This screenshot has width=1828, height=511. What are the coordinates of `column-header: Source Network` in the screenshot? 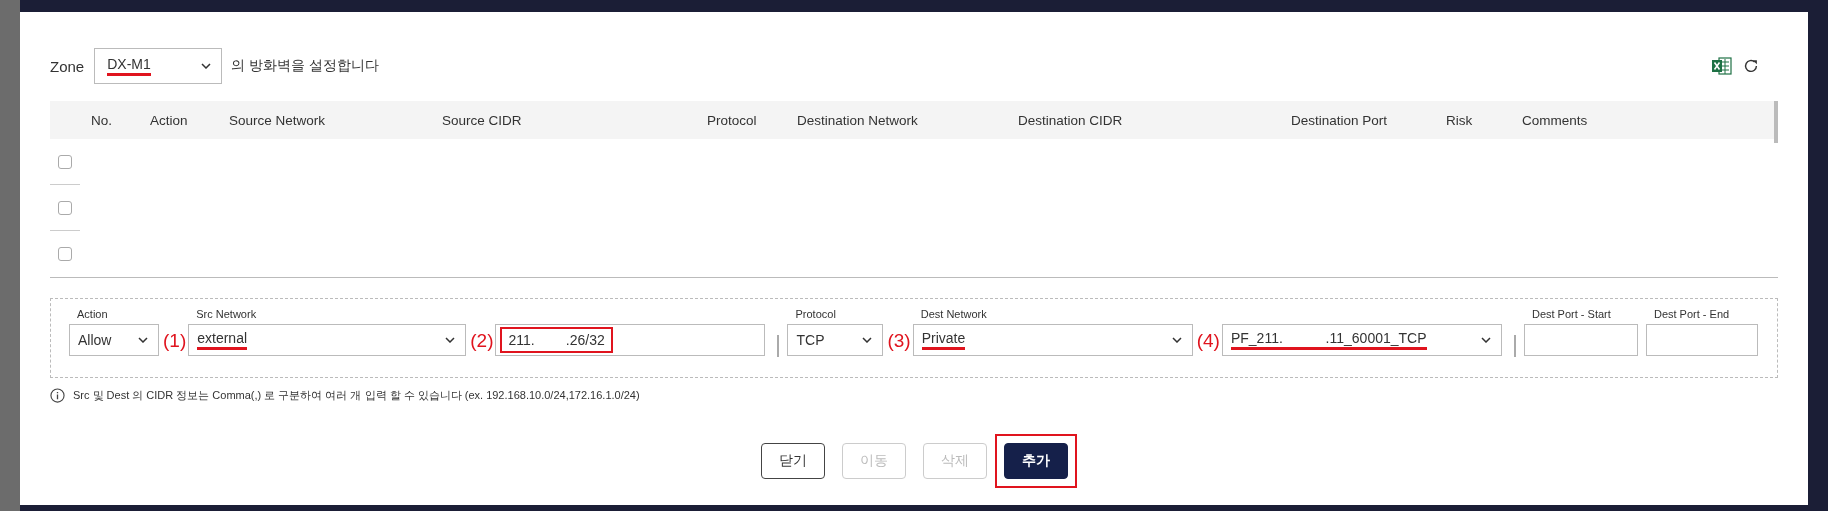 It's located at (278, 120).